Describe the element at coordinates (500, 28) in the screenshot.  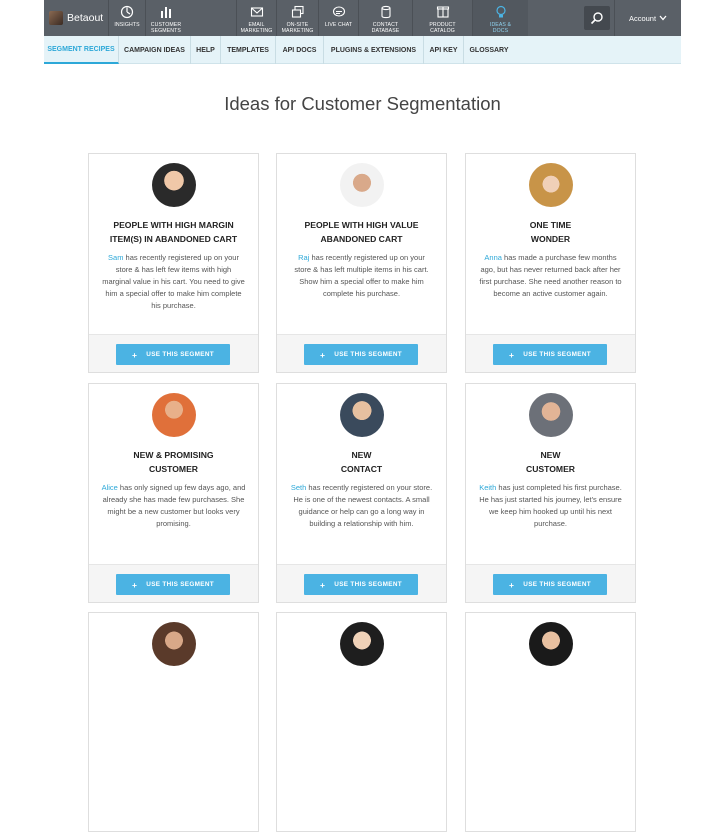
I see `nav-ideas-docs-label: IDEAS & DOCS` at that location.